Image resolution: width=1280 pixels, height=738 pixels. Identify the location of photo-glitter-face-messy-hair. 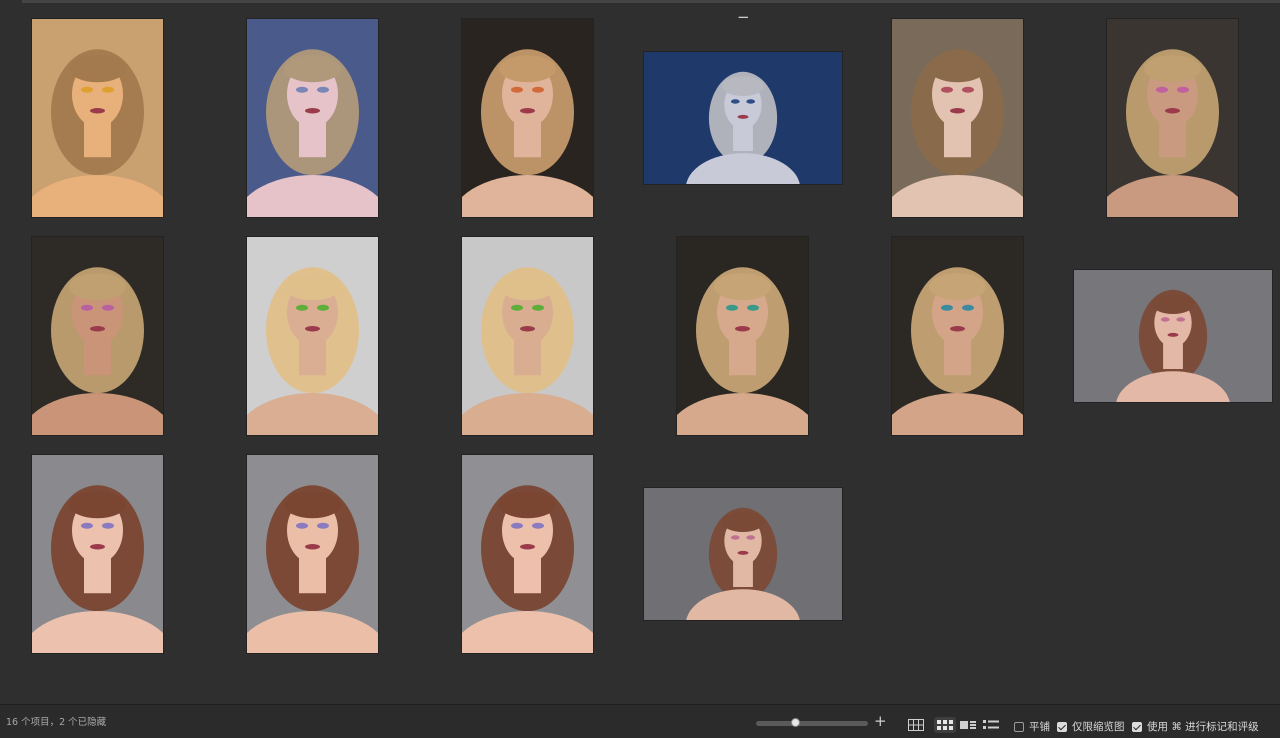
(957, 118).